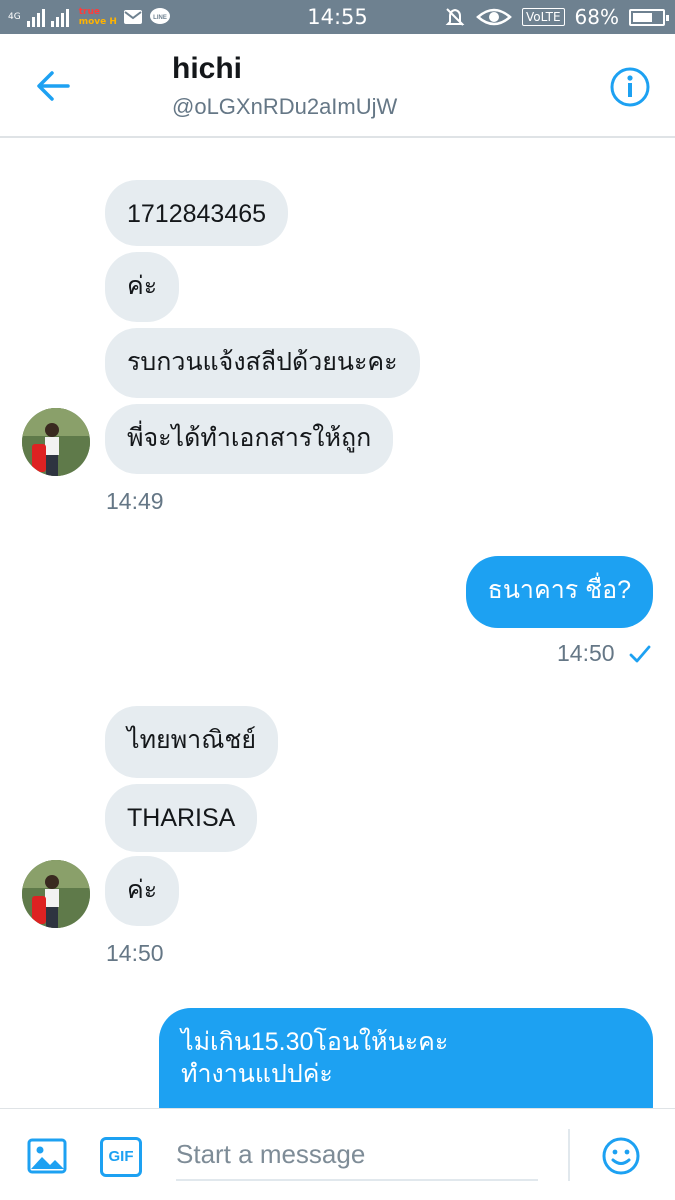 The width and height of the screenshot is (675, 1200). Describe the element at coordinates (569, 1155) in the screenshot. I see `divider` at that location.